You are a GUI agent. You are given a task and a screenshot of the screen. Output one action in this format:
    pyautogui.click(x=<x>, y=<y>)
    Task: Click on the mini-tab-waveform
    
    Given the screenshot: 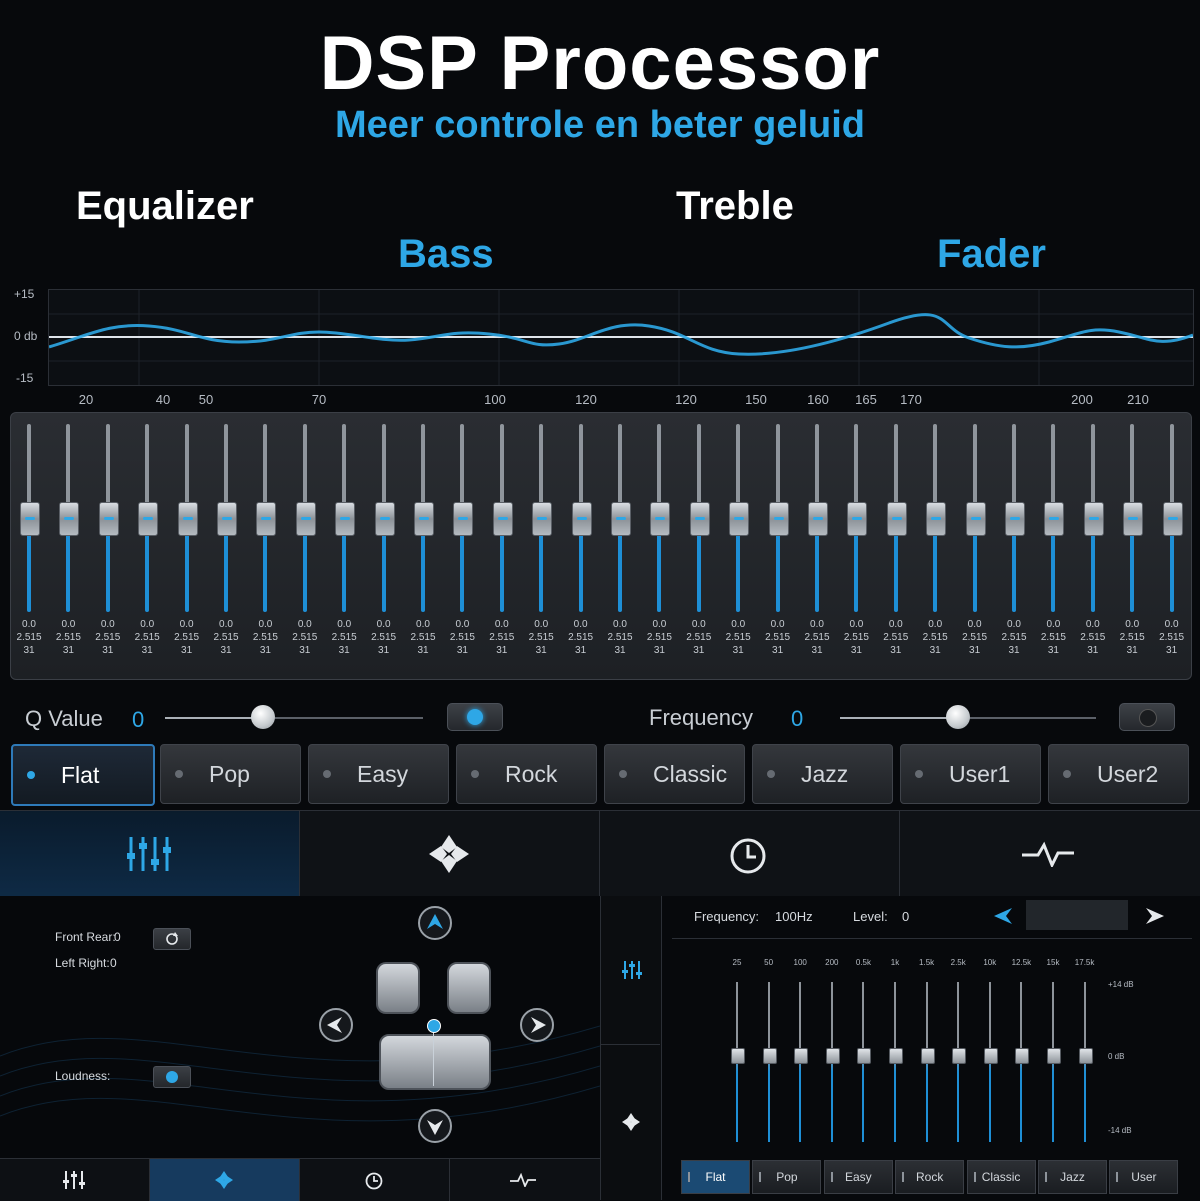 What is the action you would take?
    pyautogui.click(x=524, y=1180)
    